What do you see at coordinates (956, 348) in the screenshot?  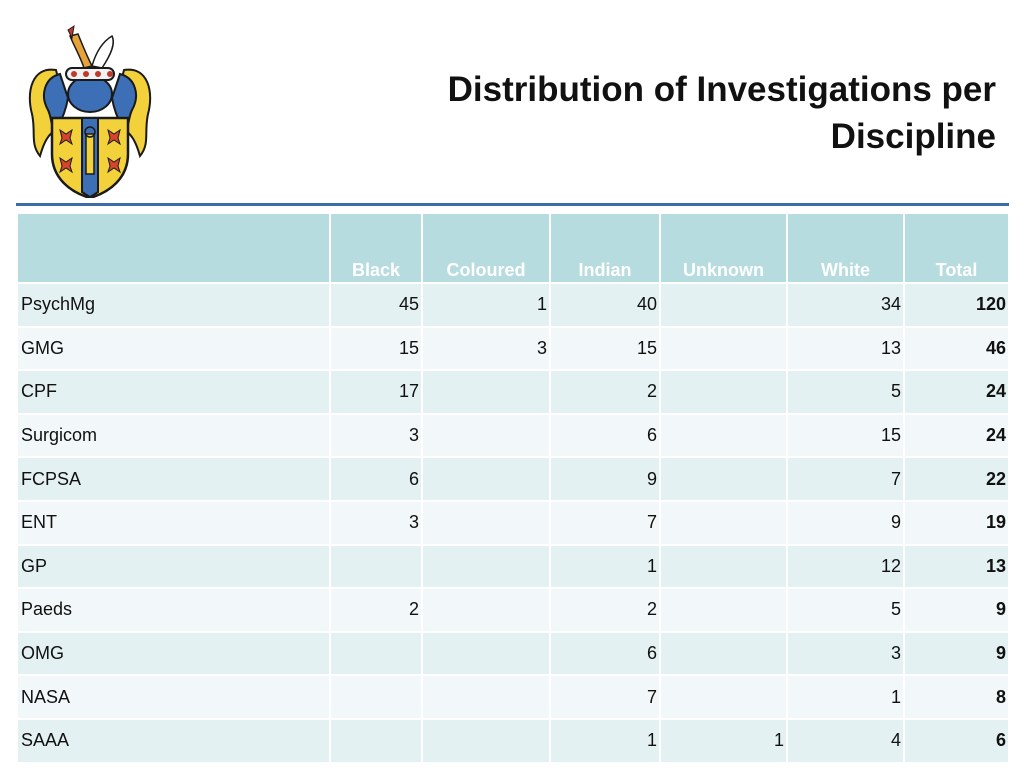 I see `total-cell: 46` at bounding box center [956, 348].